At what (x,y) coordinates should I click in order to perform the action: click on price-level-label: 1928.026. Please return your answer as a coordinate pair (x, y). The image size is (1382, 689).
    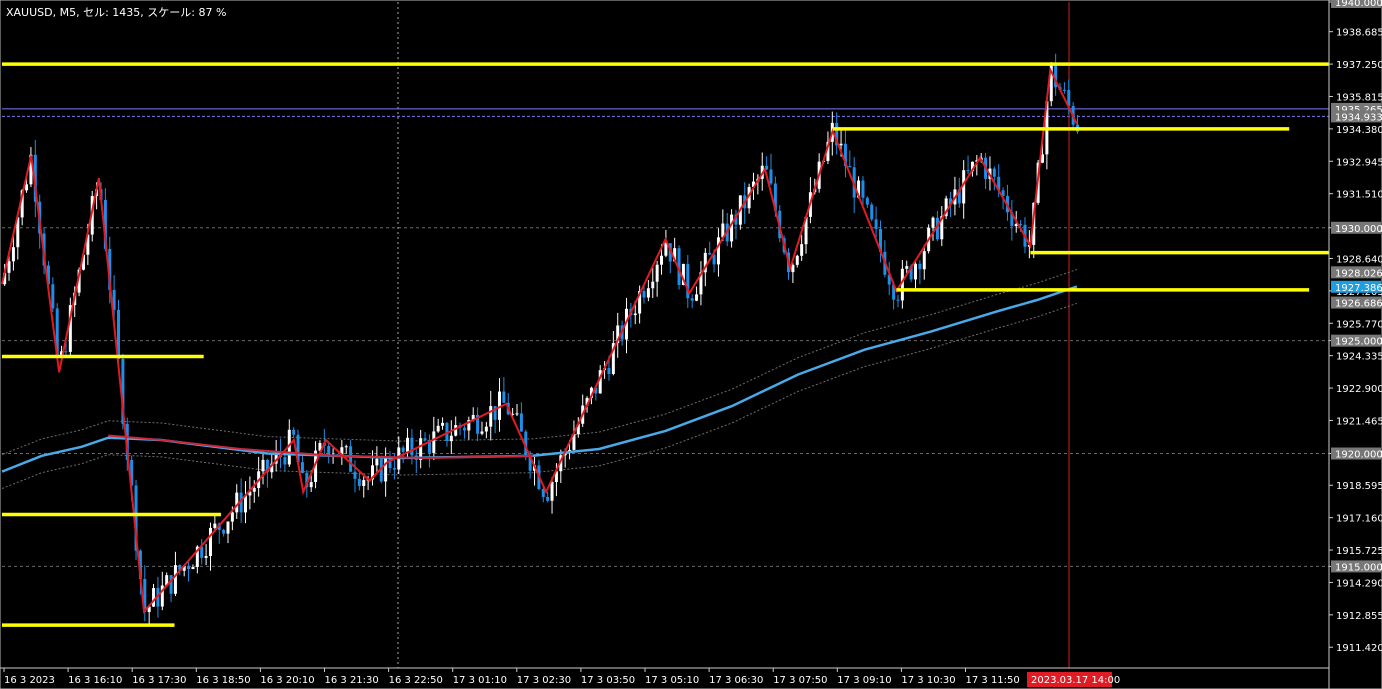
    Looking at the image, I should click on (1358, 273).